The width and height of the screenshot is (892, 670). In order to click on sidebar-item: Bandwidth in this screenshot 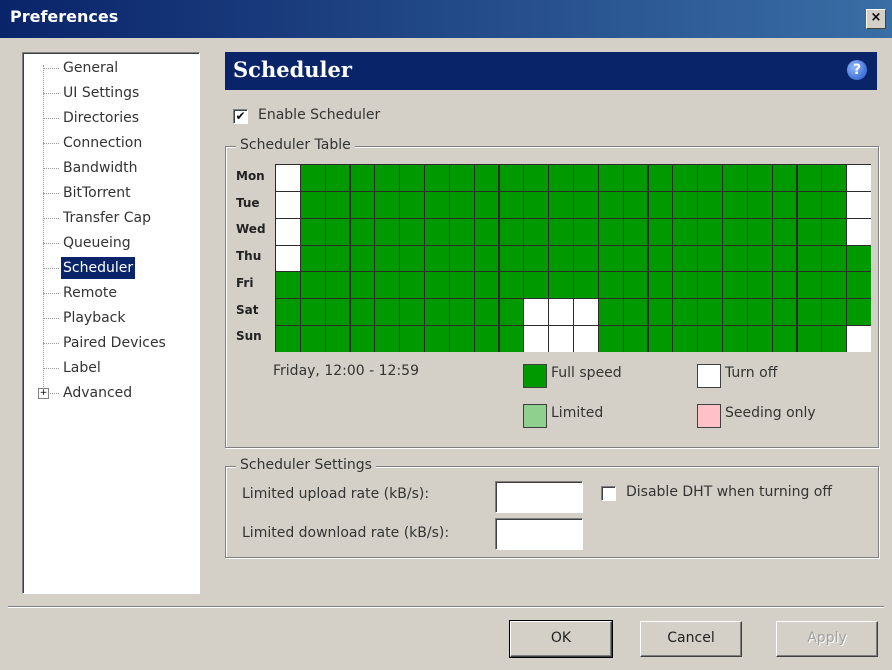, I will do `click(110, 168)`.